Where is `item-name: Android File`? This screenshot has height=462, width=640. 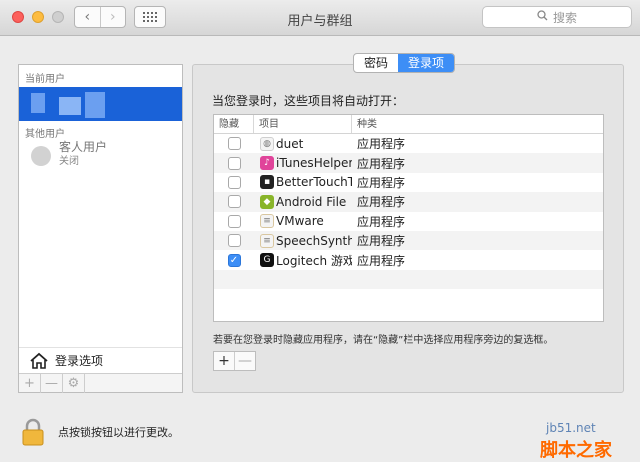
item-name: Android File is located at coordinates (311, 201).